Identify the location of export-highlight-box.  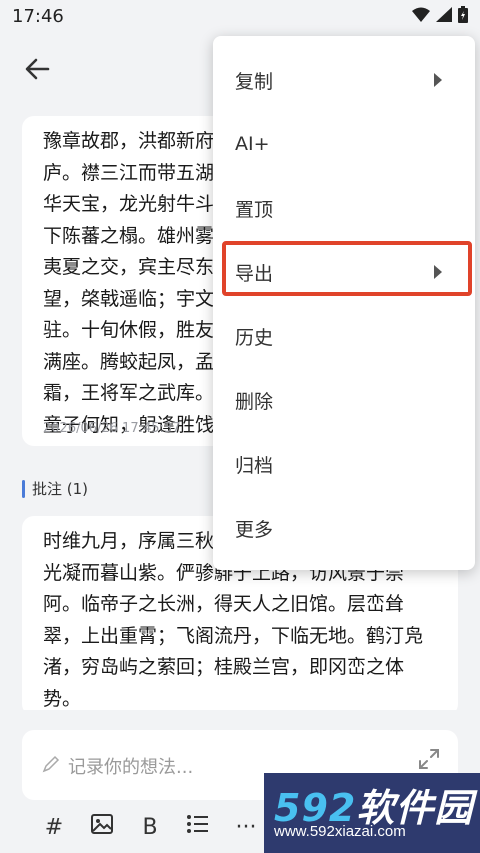
(347, 268).